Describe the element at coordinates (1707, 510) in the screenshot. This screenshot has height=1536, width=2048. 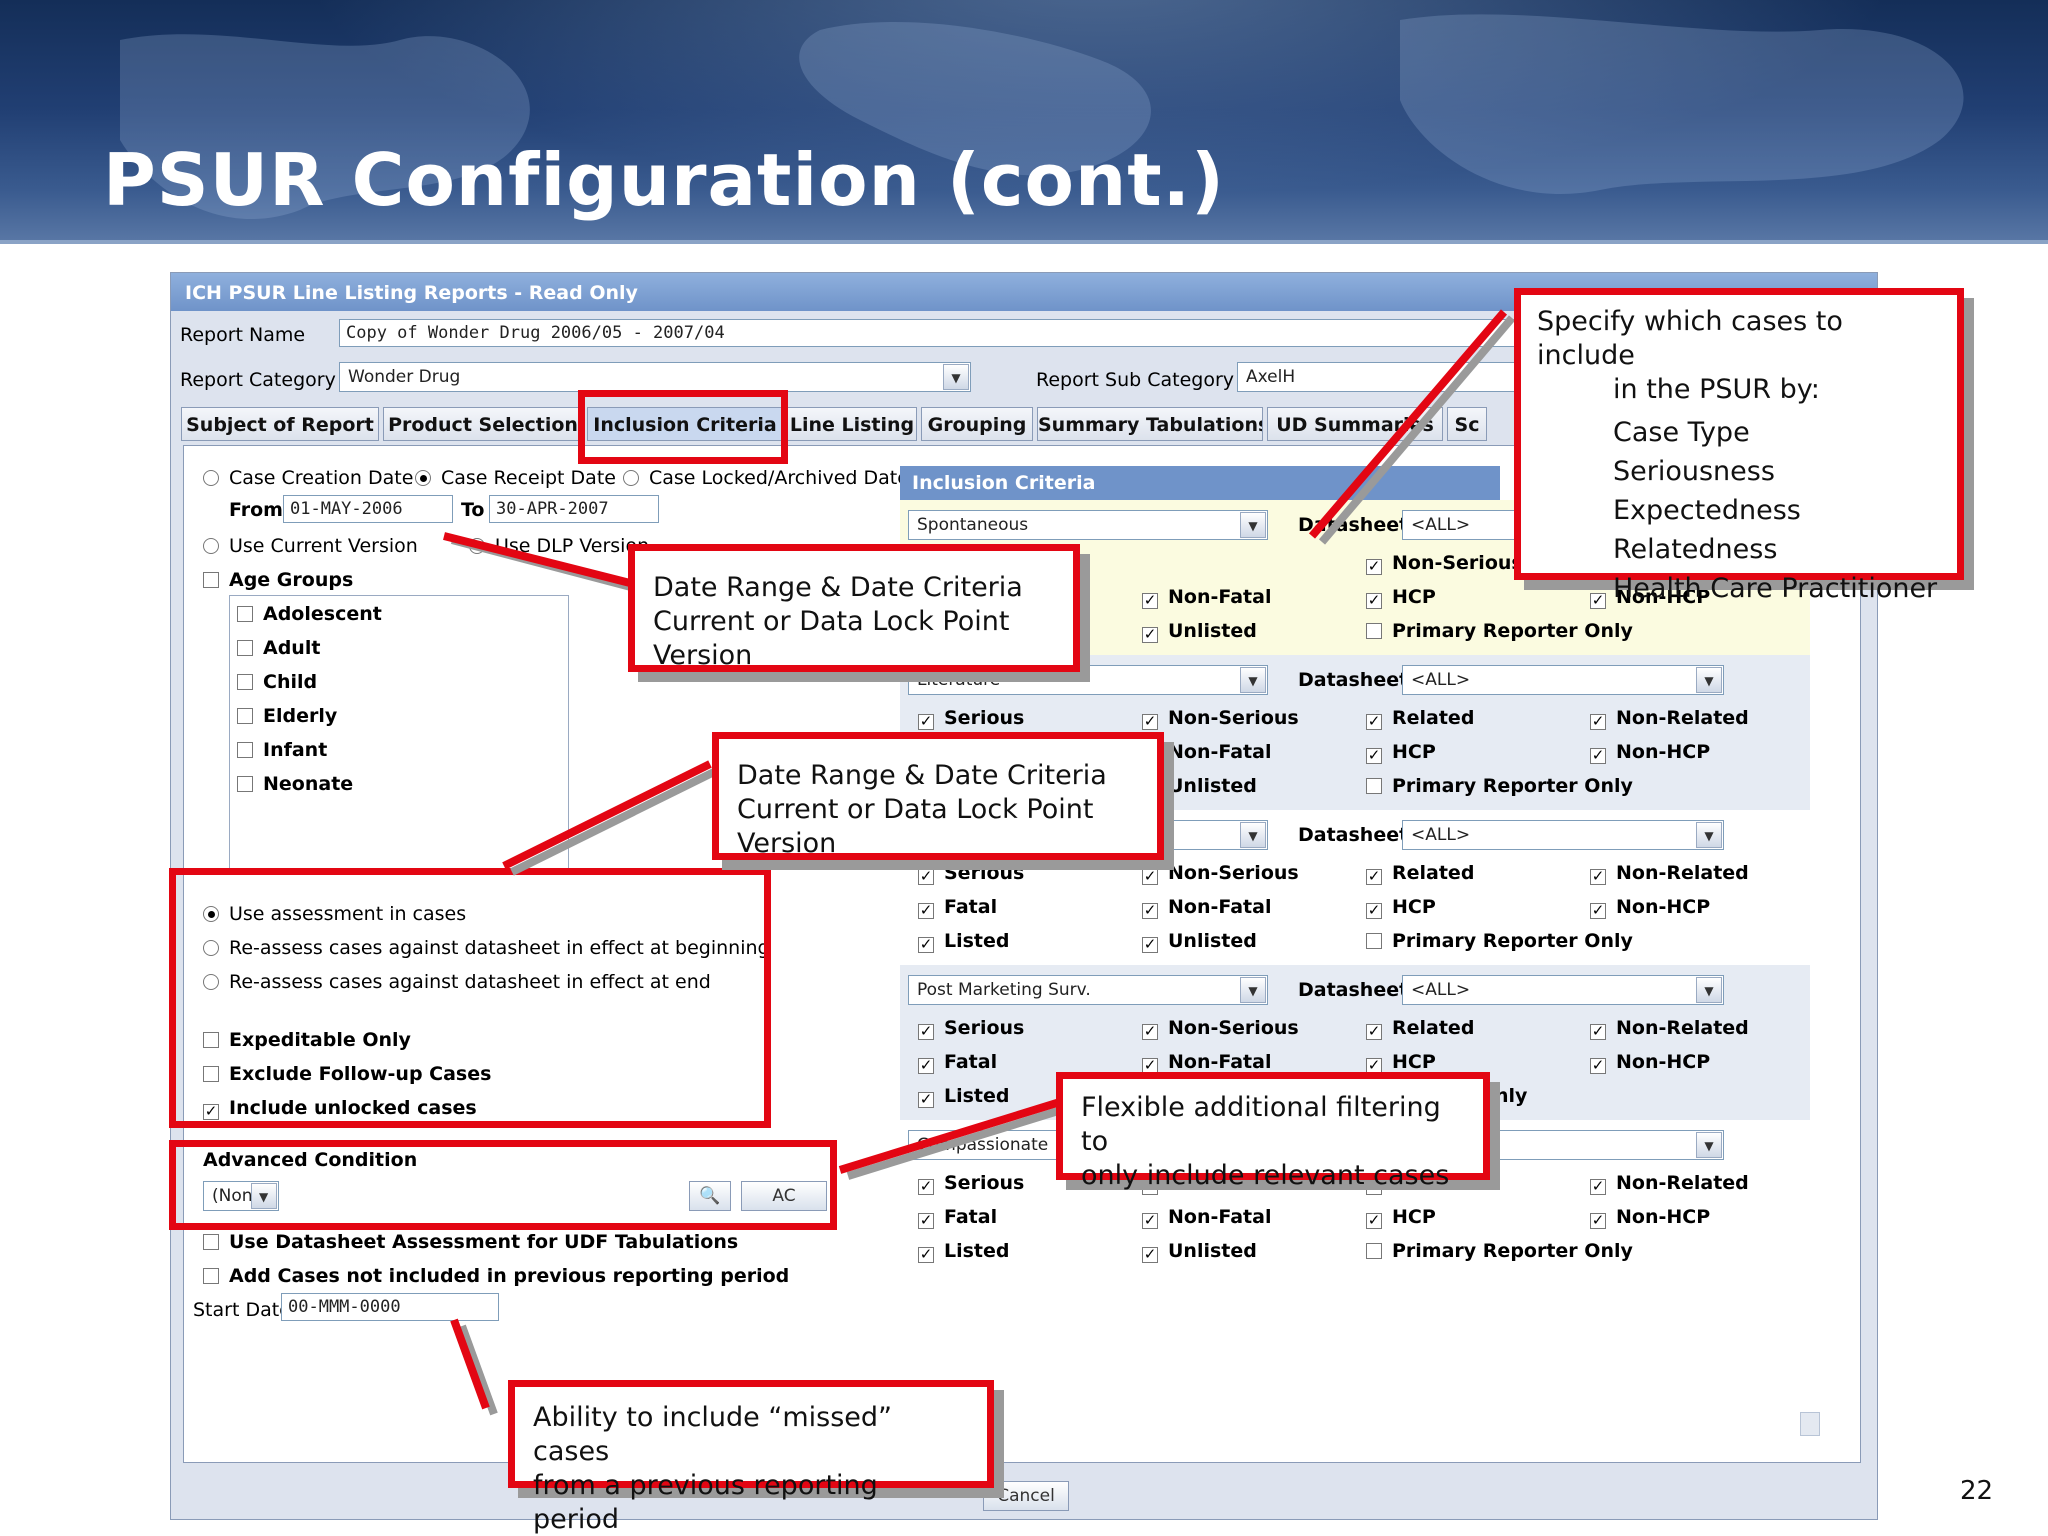
I see `callout-item-expectedness: Expectedness` at that location.